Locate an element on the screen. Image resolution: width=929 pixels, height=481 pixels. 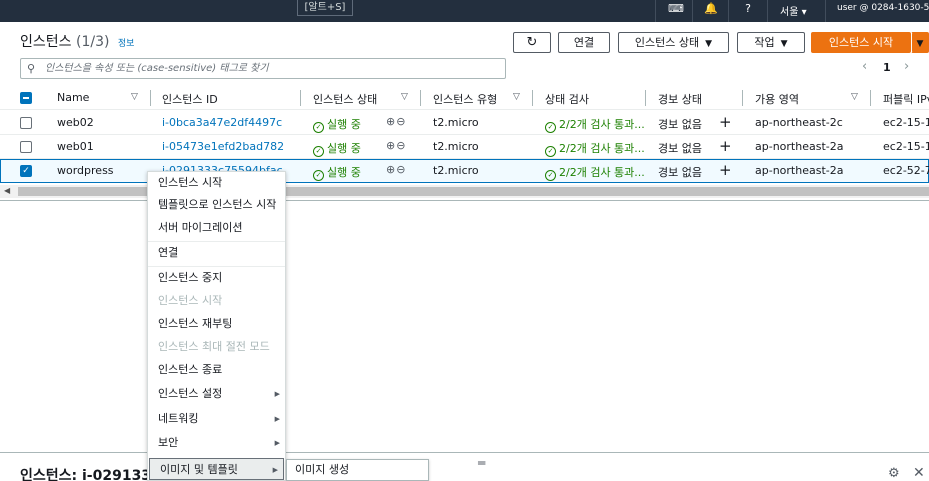
menu-item-launch-instance: 인스턴스 시작 is located at coordinates (216, 183).